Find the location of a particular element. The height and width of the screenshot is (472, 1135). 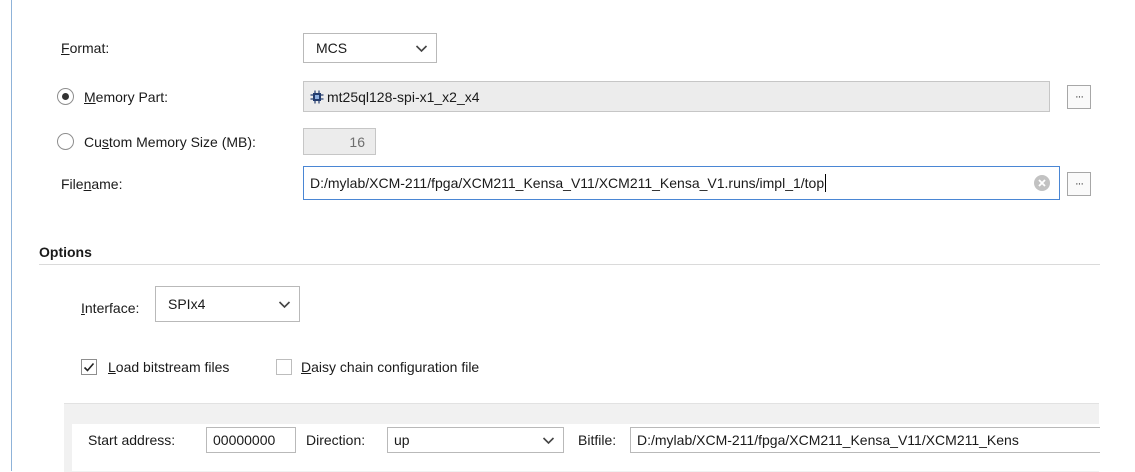

format-label: Format: is located at coordinates (85, 48).